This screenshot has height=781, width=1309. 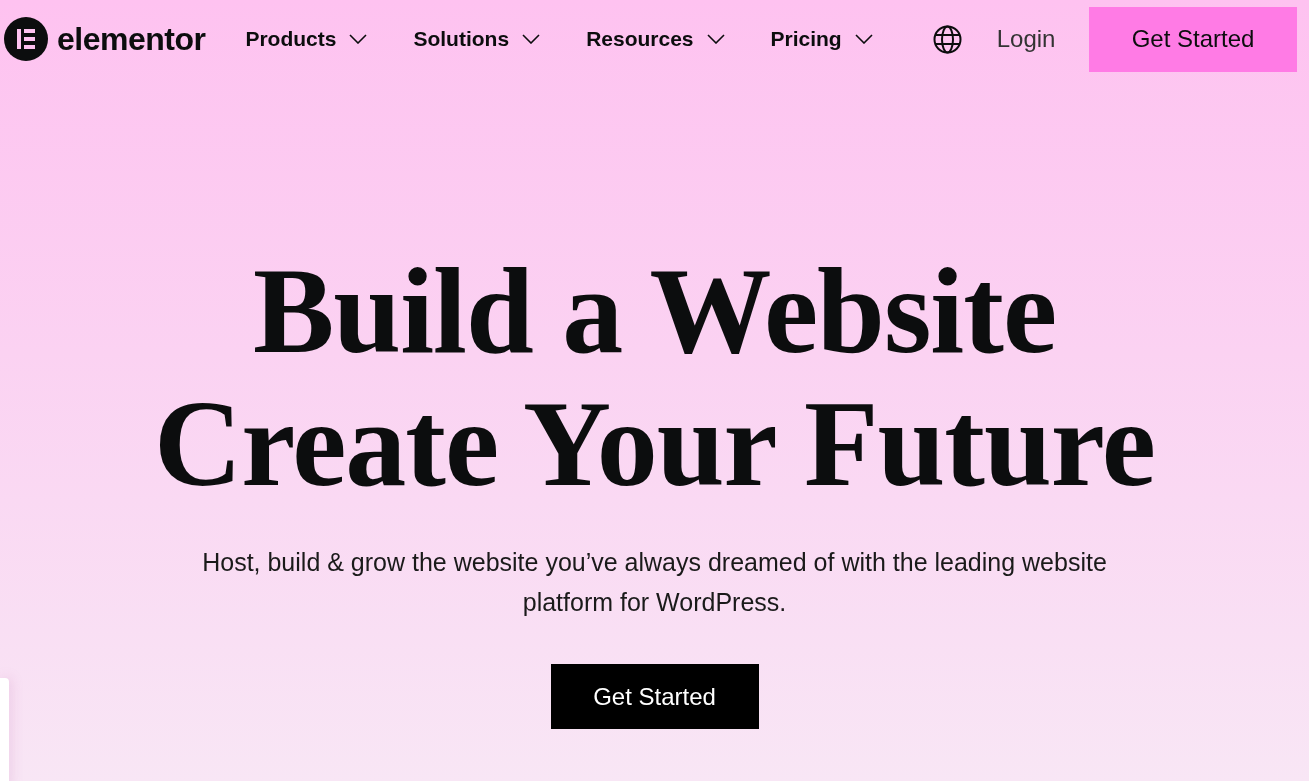 I want to click on nav-menu-item: Products, so click(x=306, y=39).